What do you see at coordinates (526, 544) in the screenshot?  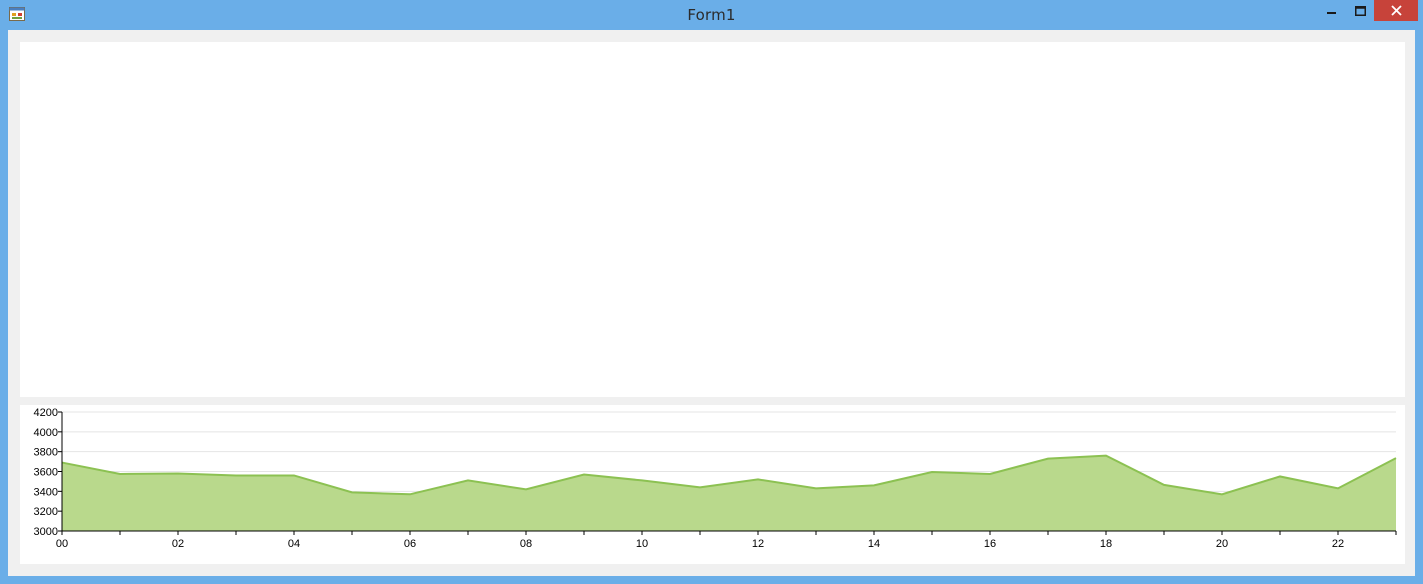 I see `x-tick-label: 08` at bounding box center [526, 544].